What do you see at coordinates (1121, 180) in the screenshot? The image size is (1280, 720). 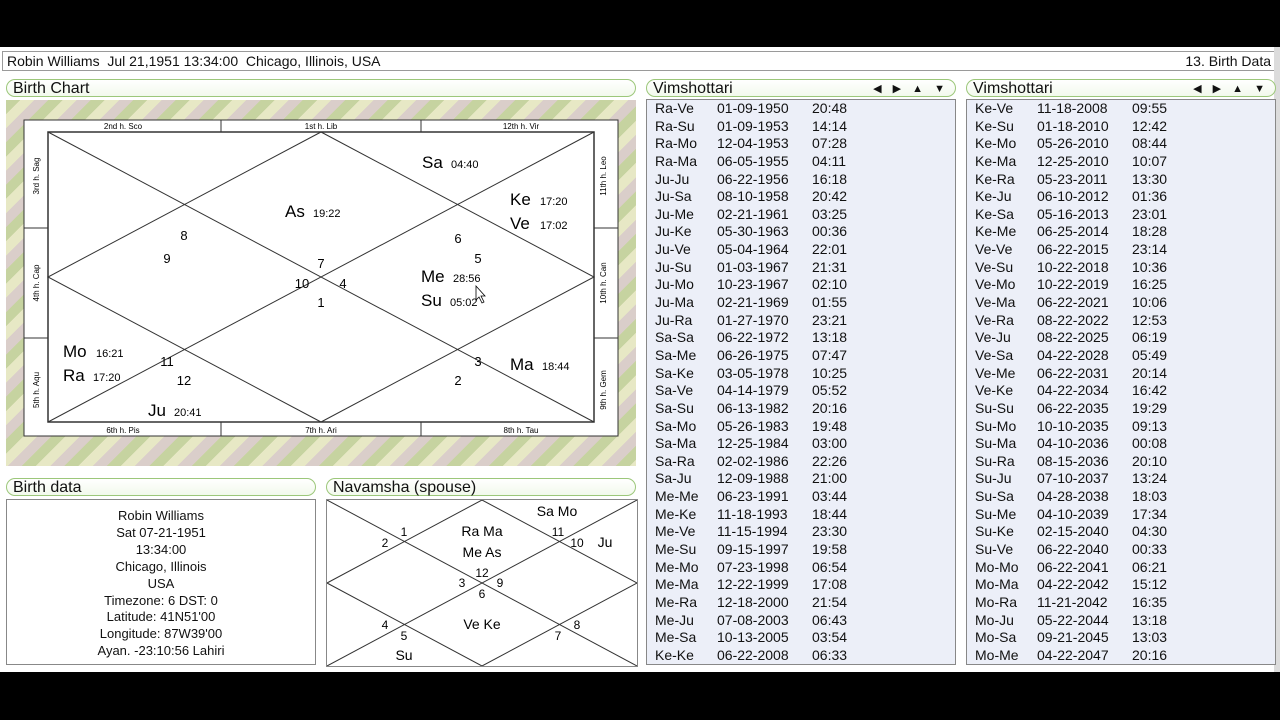 I see `dasha-row: Ke-Ra 05-23-2011 13:30` at bounding box center [1121, 180].